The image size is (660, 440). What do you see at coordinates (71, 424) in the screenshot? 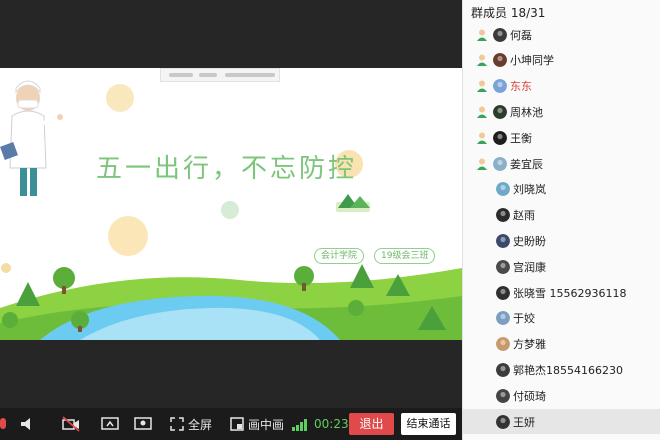
I see `camera-off-icon` at bounding box center [71, 424].